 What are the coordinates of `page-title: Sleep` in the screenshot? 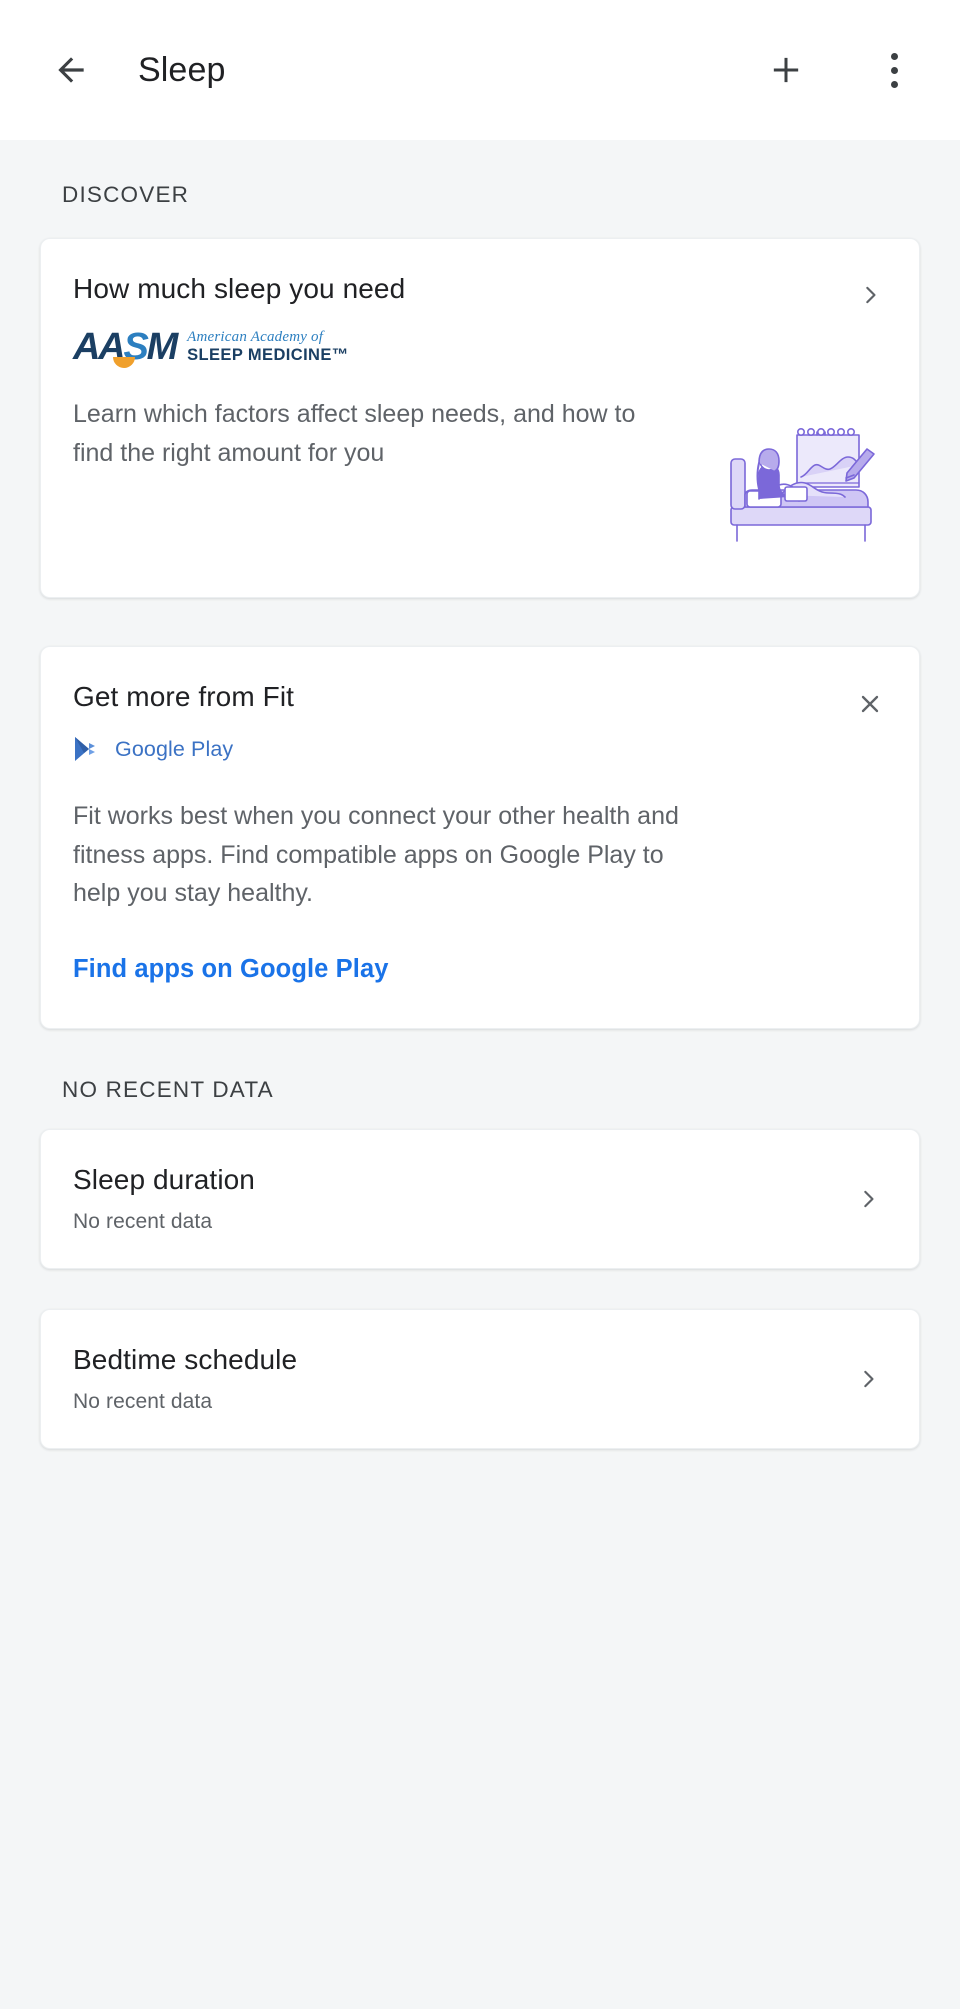 It's located at (182, 69).